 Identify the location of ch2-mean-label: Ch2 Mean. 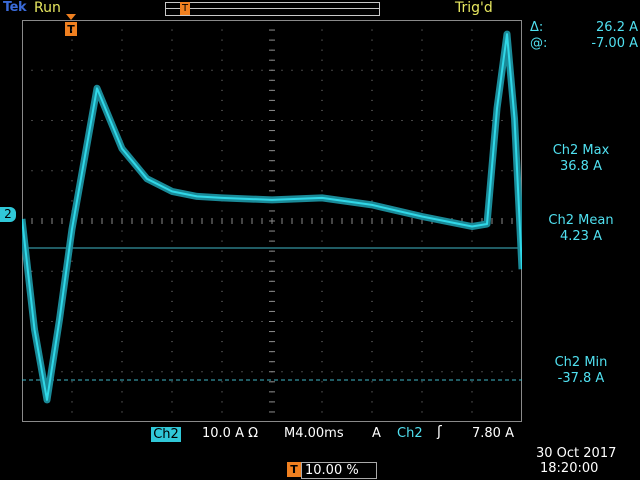
(581, 220).